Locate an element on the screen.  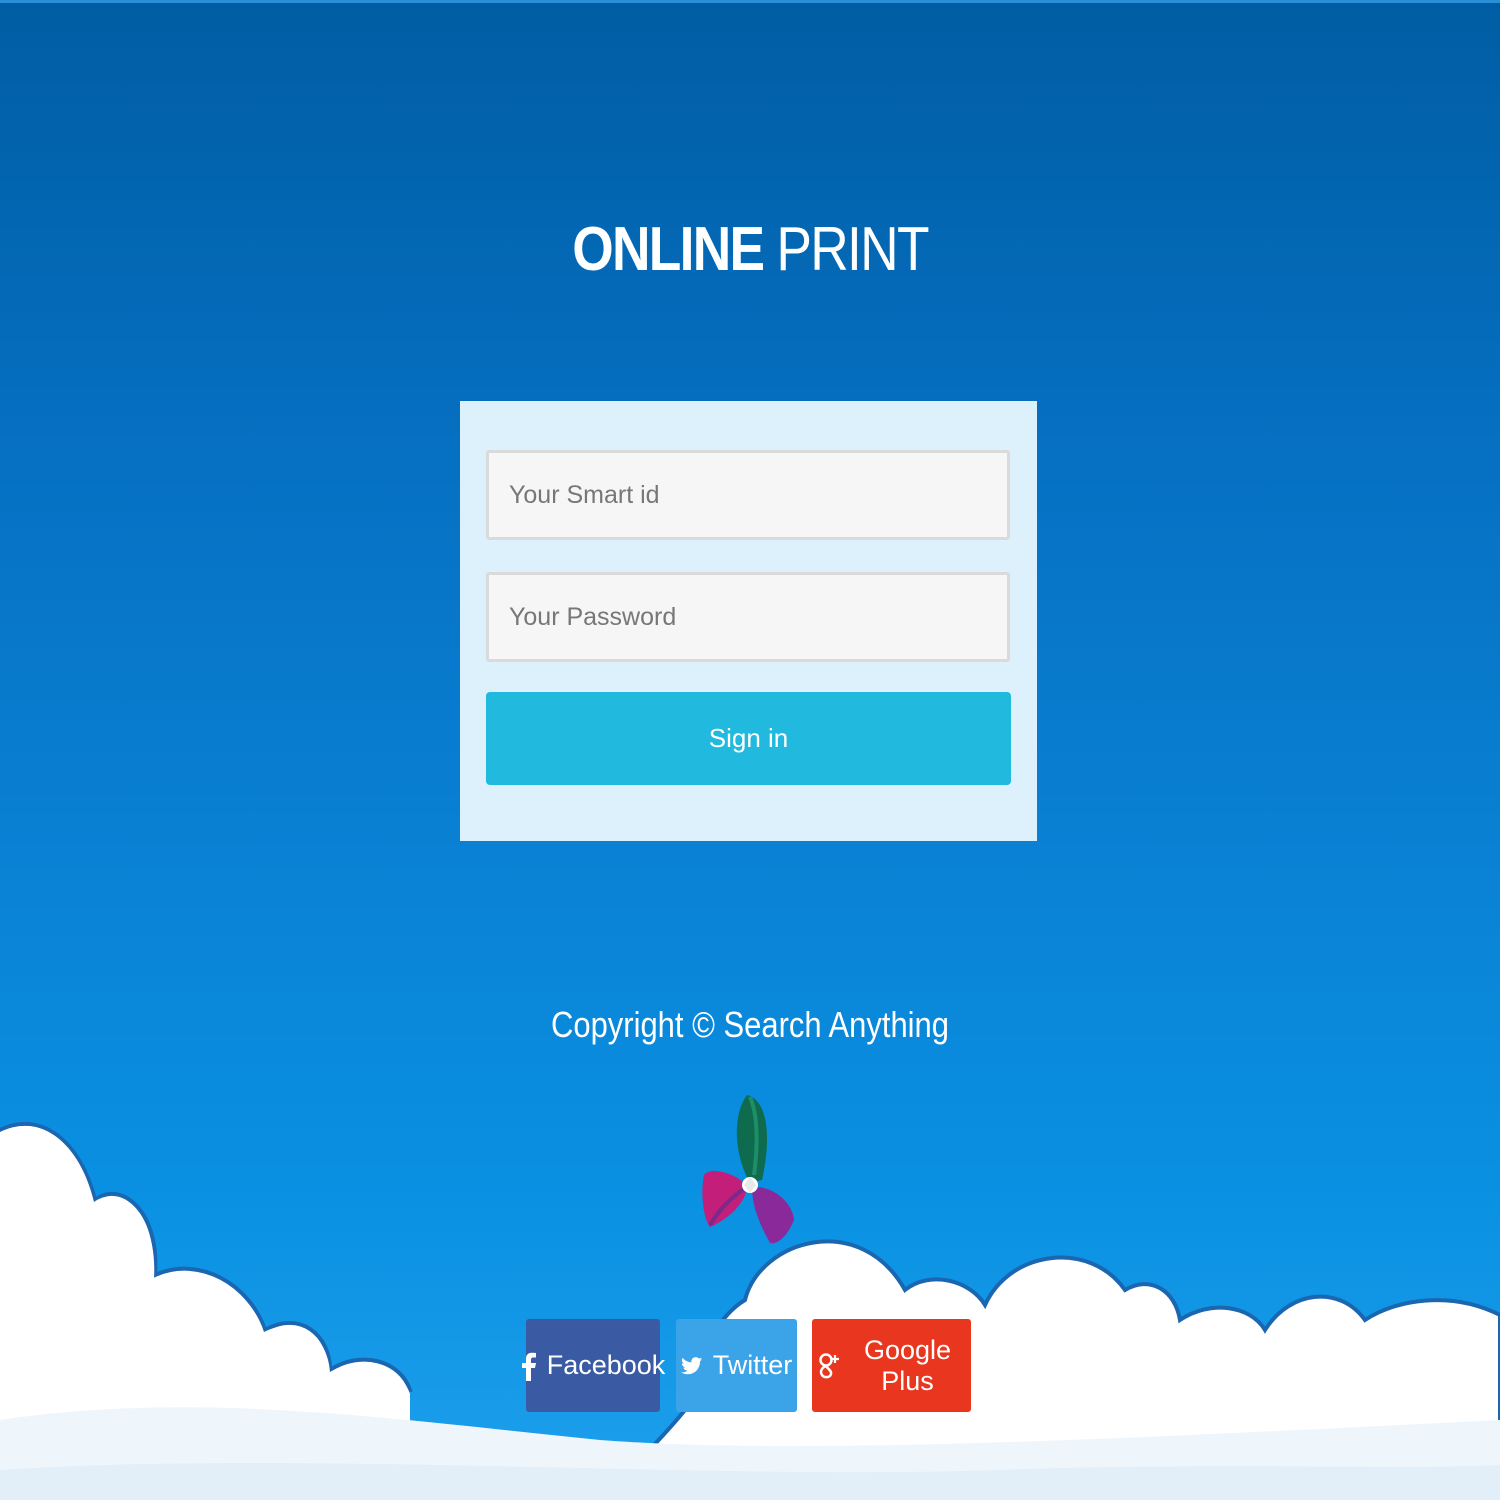
copyright-text: Copyright © Search Anything is located at coordinates (750, 1024).